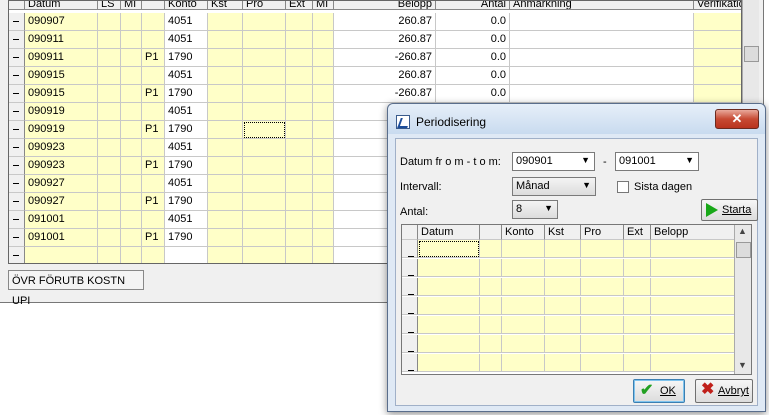  I want to click on ledger-cell-konto, so click(186, 255).